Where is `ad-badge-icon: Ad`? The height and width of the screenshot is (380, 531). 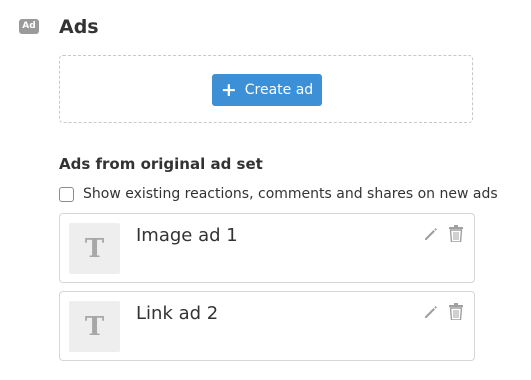 ad-badge-icon: Ad is located at coordinates (29, 26).